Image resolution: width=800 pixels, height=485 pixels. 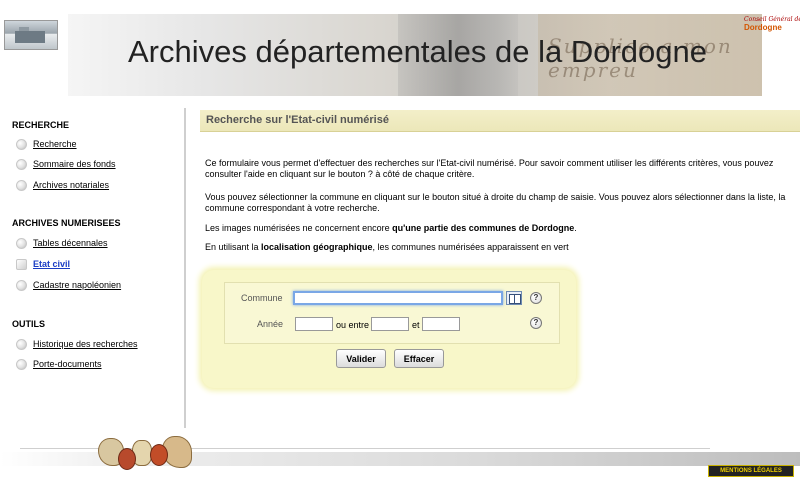 What do you see at coordinates (233, 247) in the screenshot?
I see `geo-text: En utilisant la` at bounding box center [233, 247].